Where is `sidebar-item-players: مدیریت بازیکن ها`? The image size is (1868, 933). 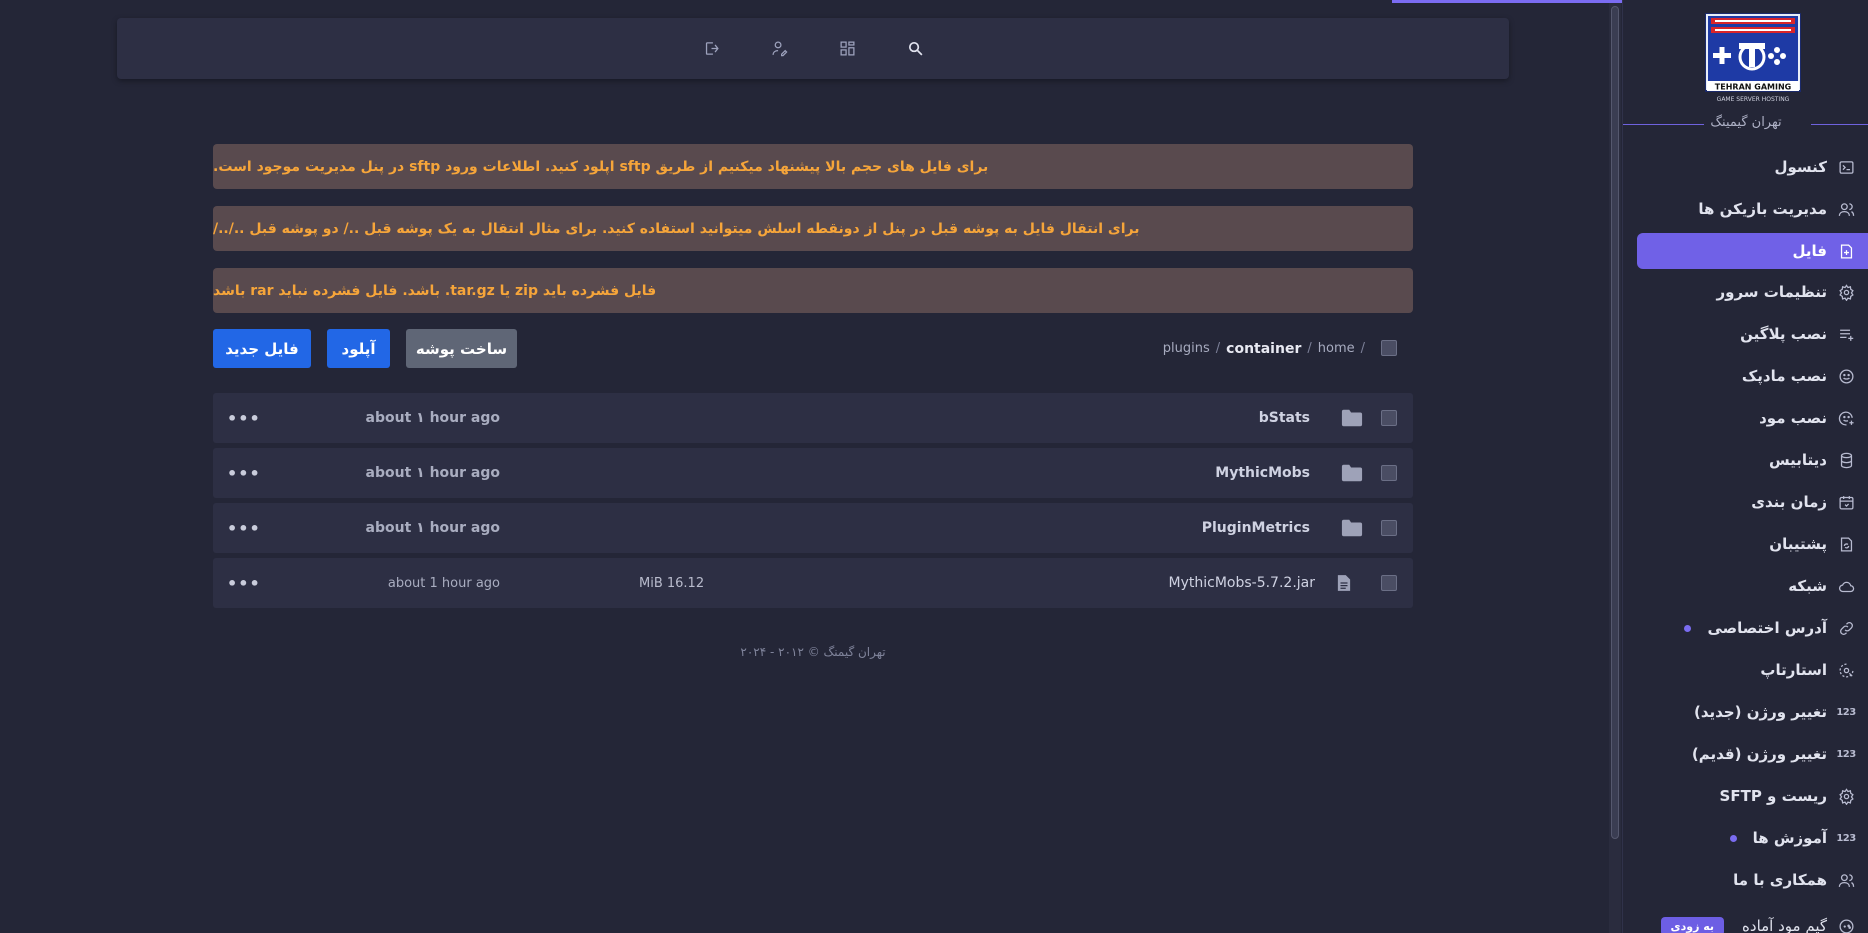
sidebar-item-players: مدیریت بازیکن ها is located at coordinates (1752, 209).